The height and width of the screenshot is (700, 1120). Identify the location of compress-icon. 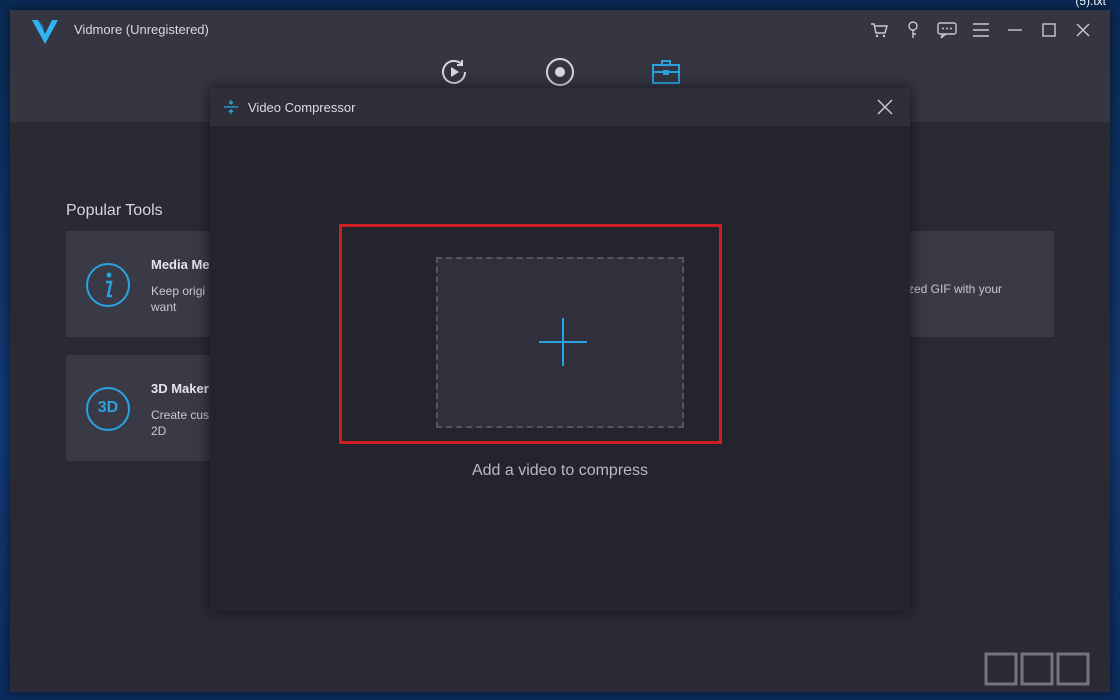
(231, 107).